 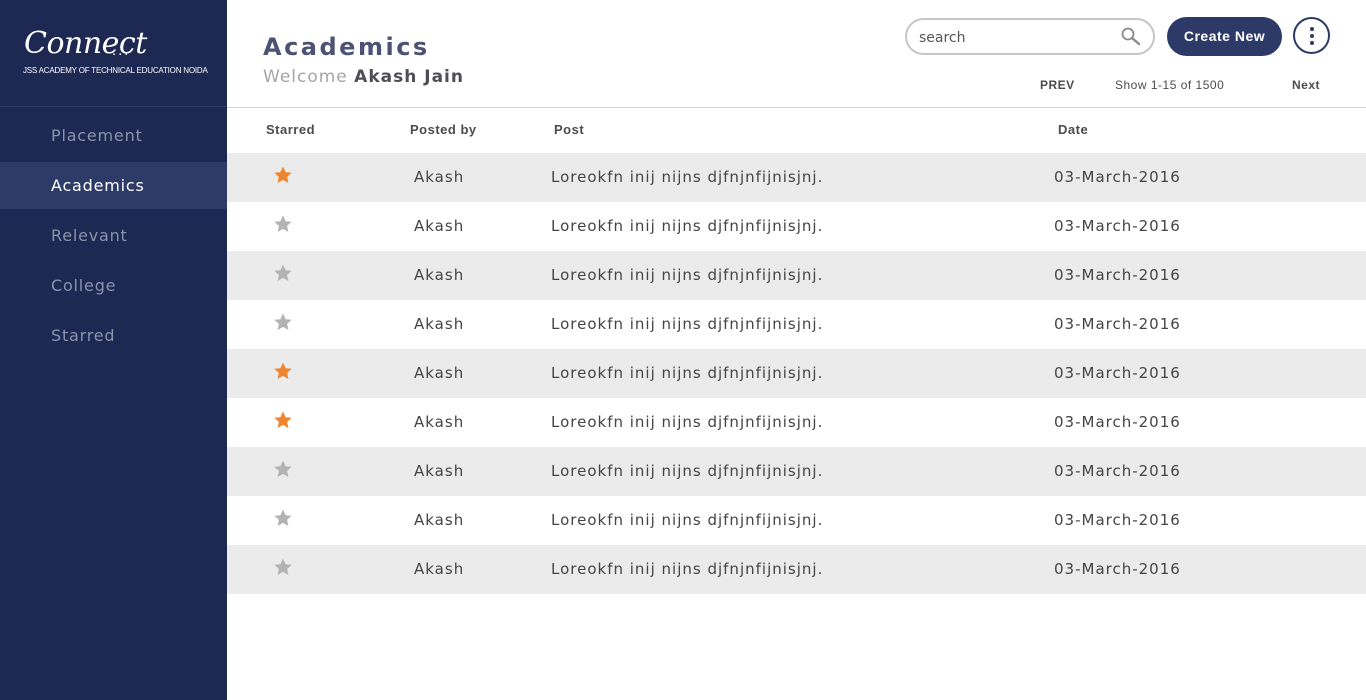 I want to click on sidebar-item-relevant: Relevant, so click(x=113, y=235).